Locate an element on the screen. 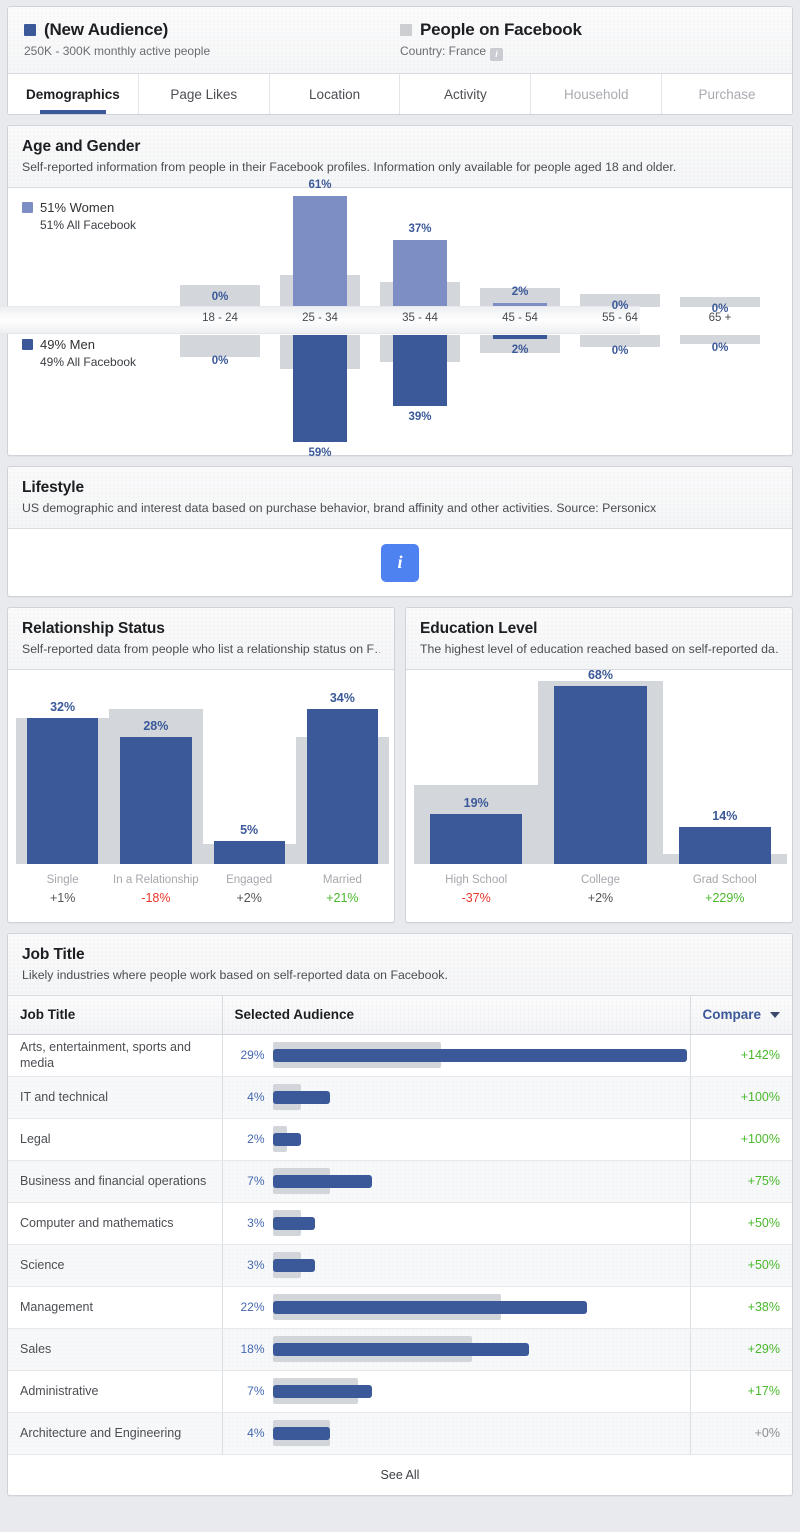  bar-column: 68% College +2% is located at coordinates (600, 794).